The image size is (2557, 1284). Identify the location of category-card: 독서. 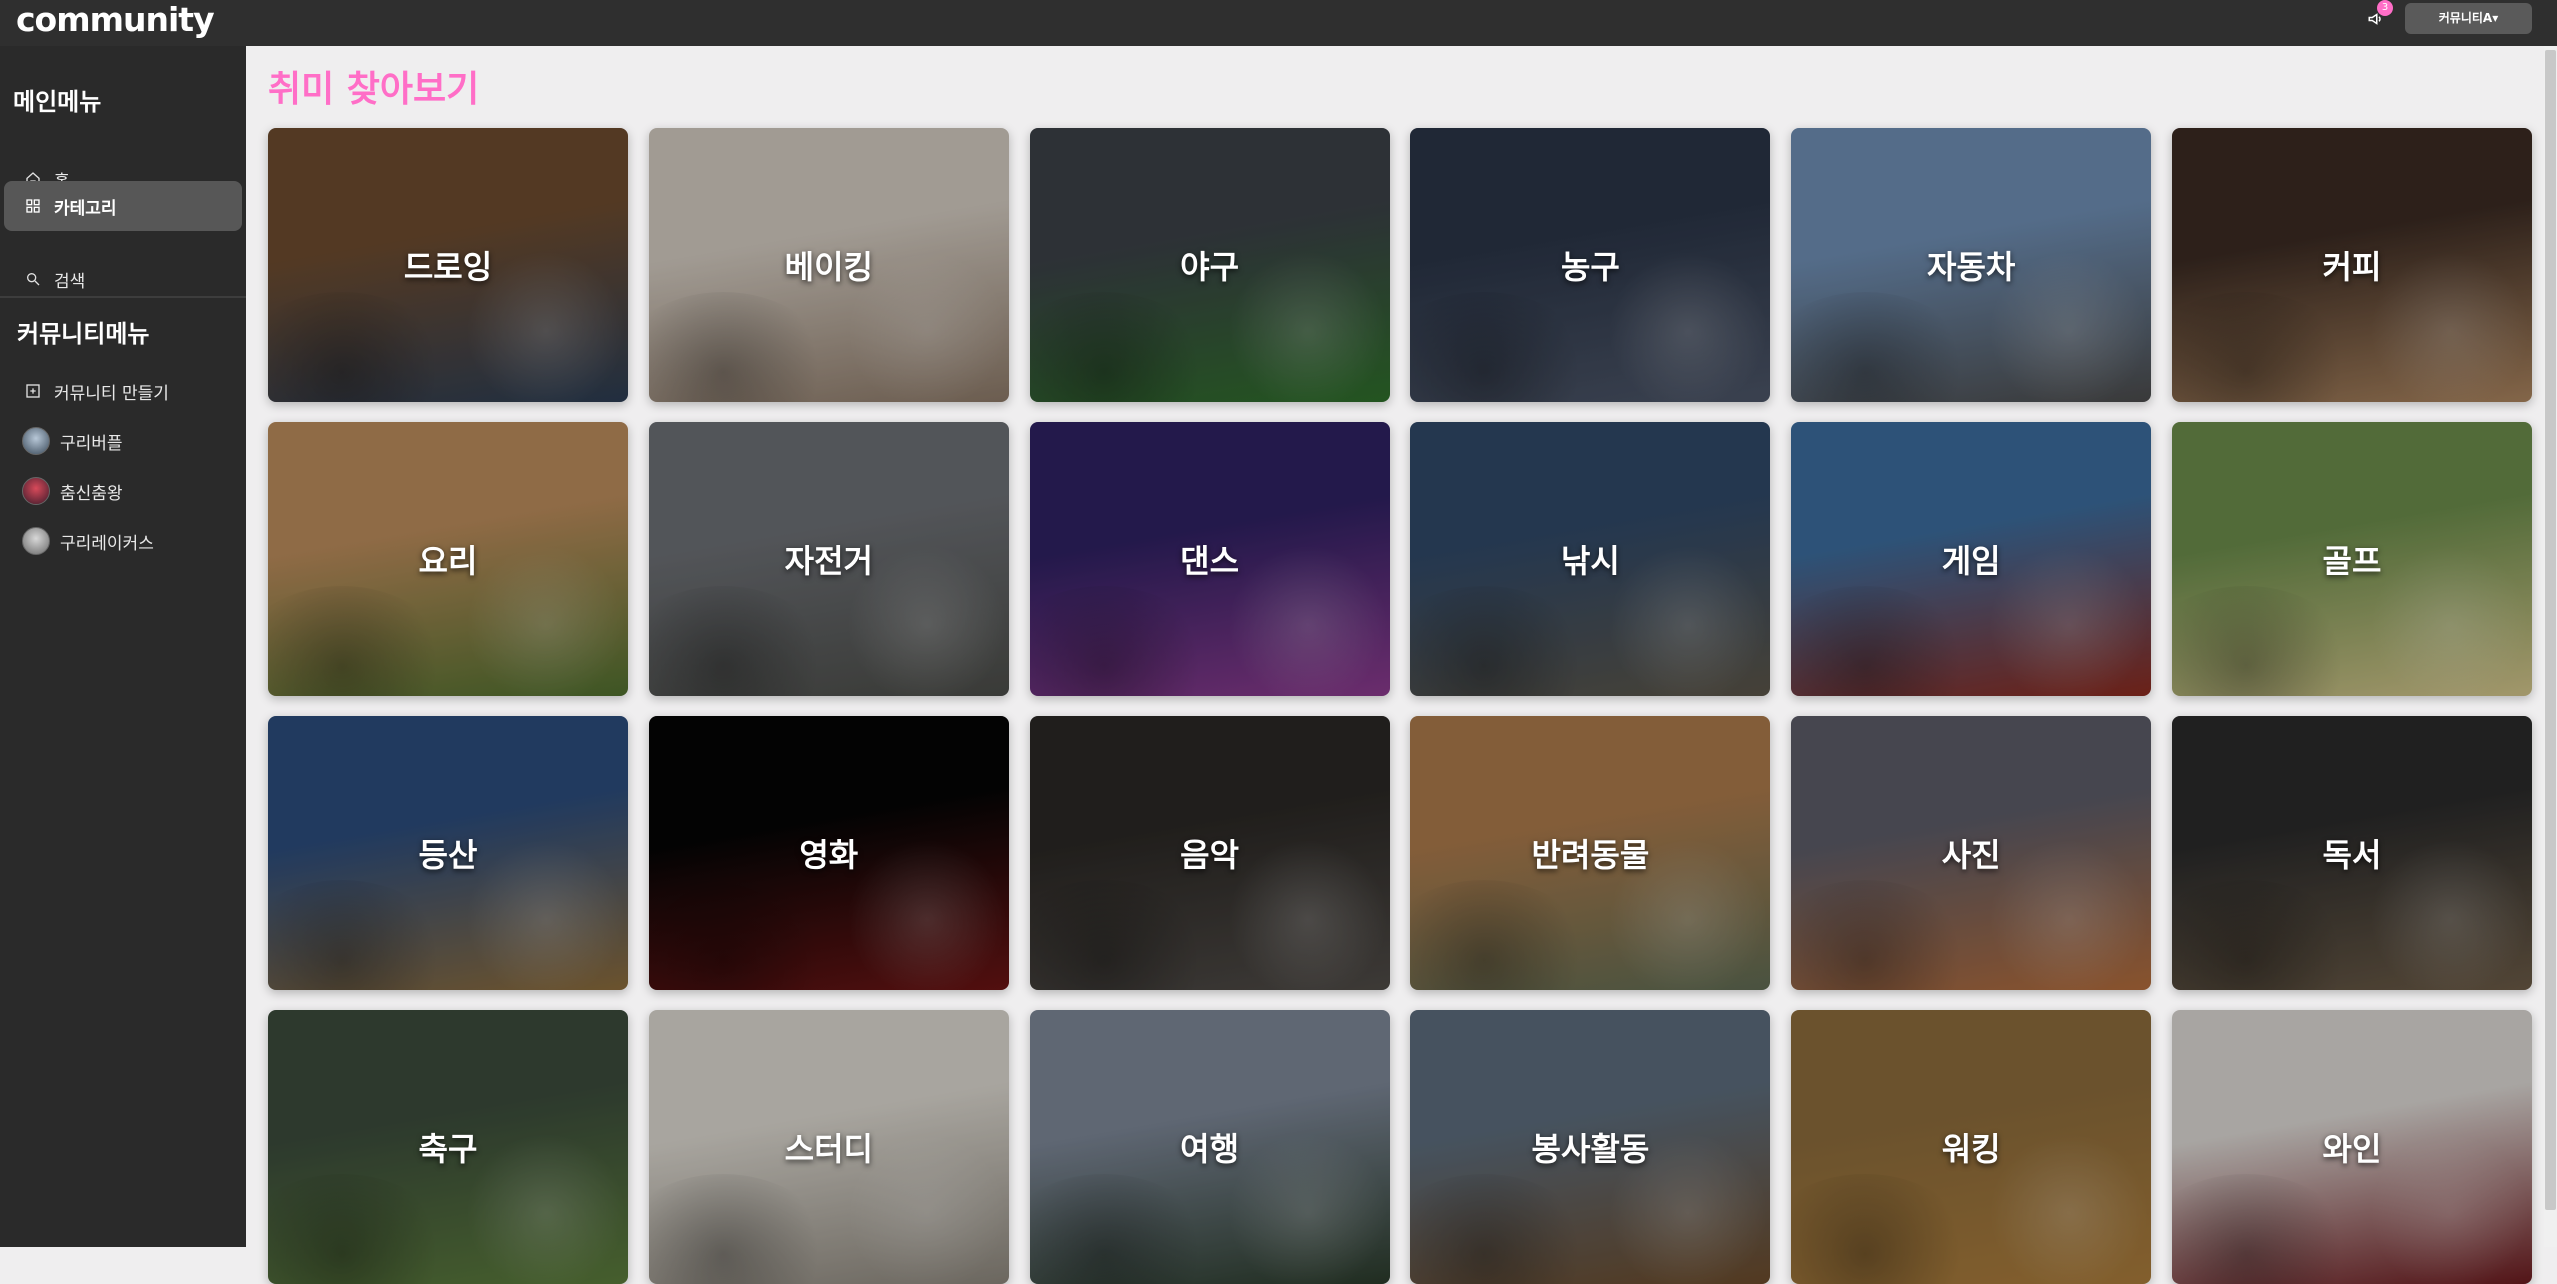
(2351, 853).